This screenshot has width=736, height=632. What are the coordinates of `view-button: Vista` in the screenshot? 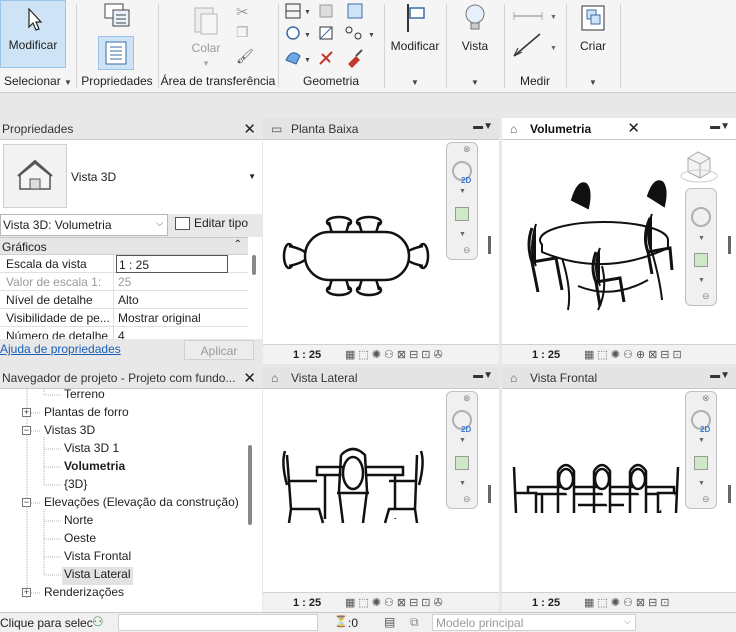 It's located at (475, 27).